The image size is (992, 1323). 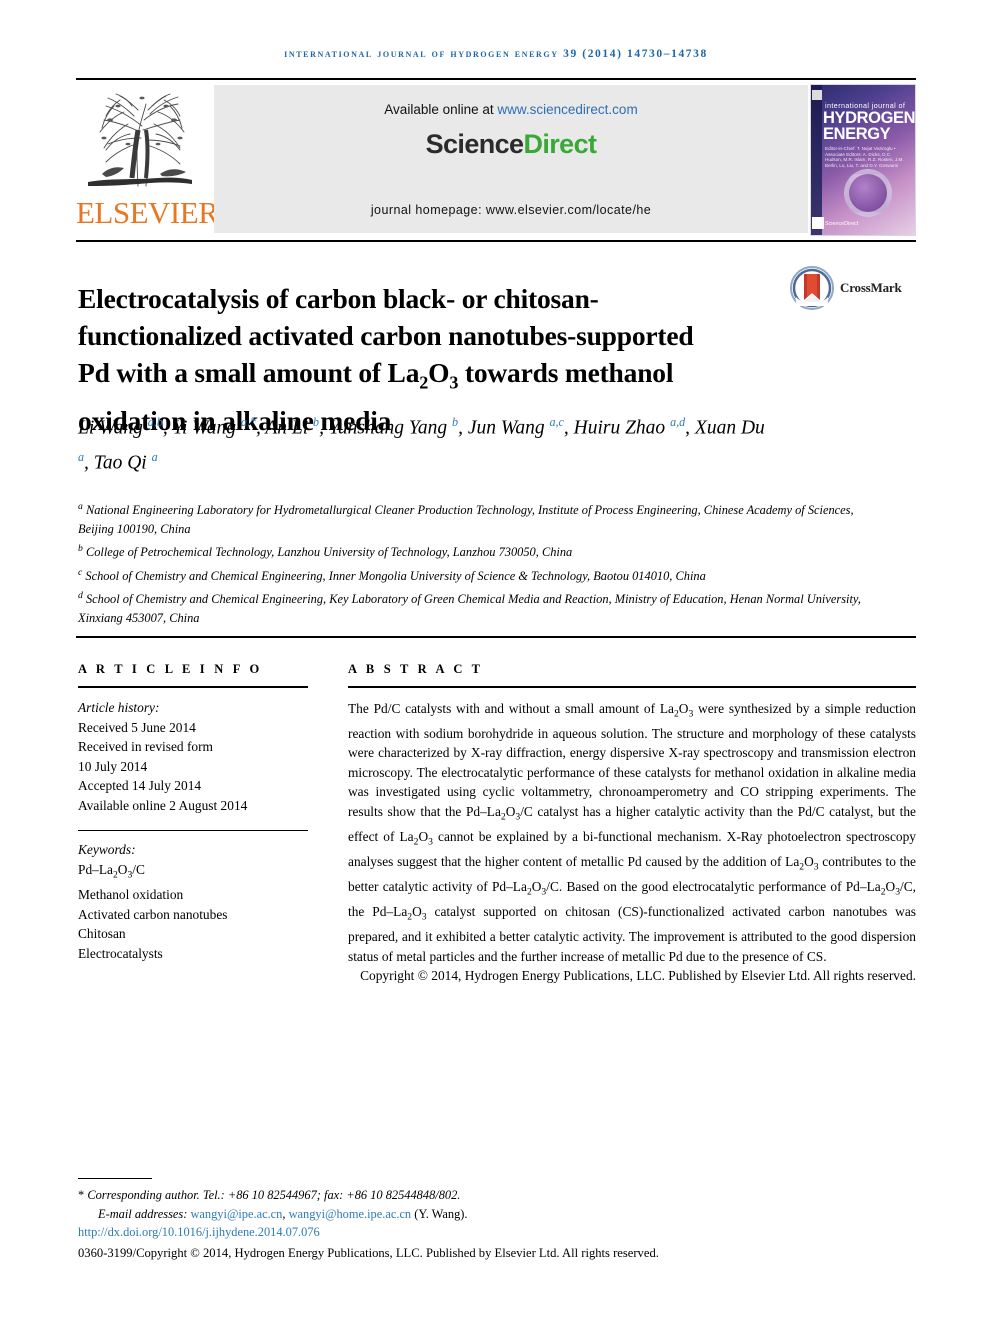 I want to click on crossmark-label: CrossMark, so click(x=871, y=287).